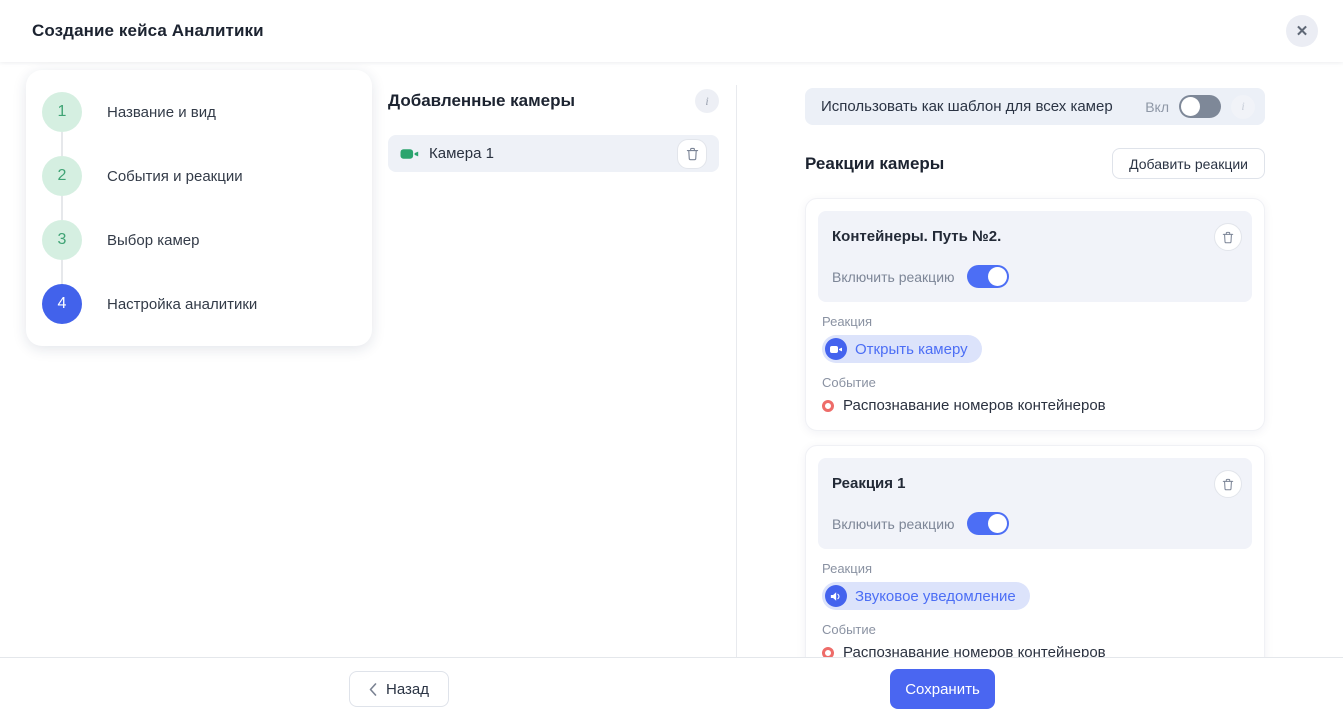  I want to click on camera-name: Камера 1, so click(461, 153).